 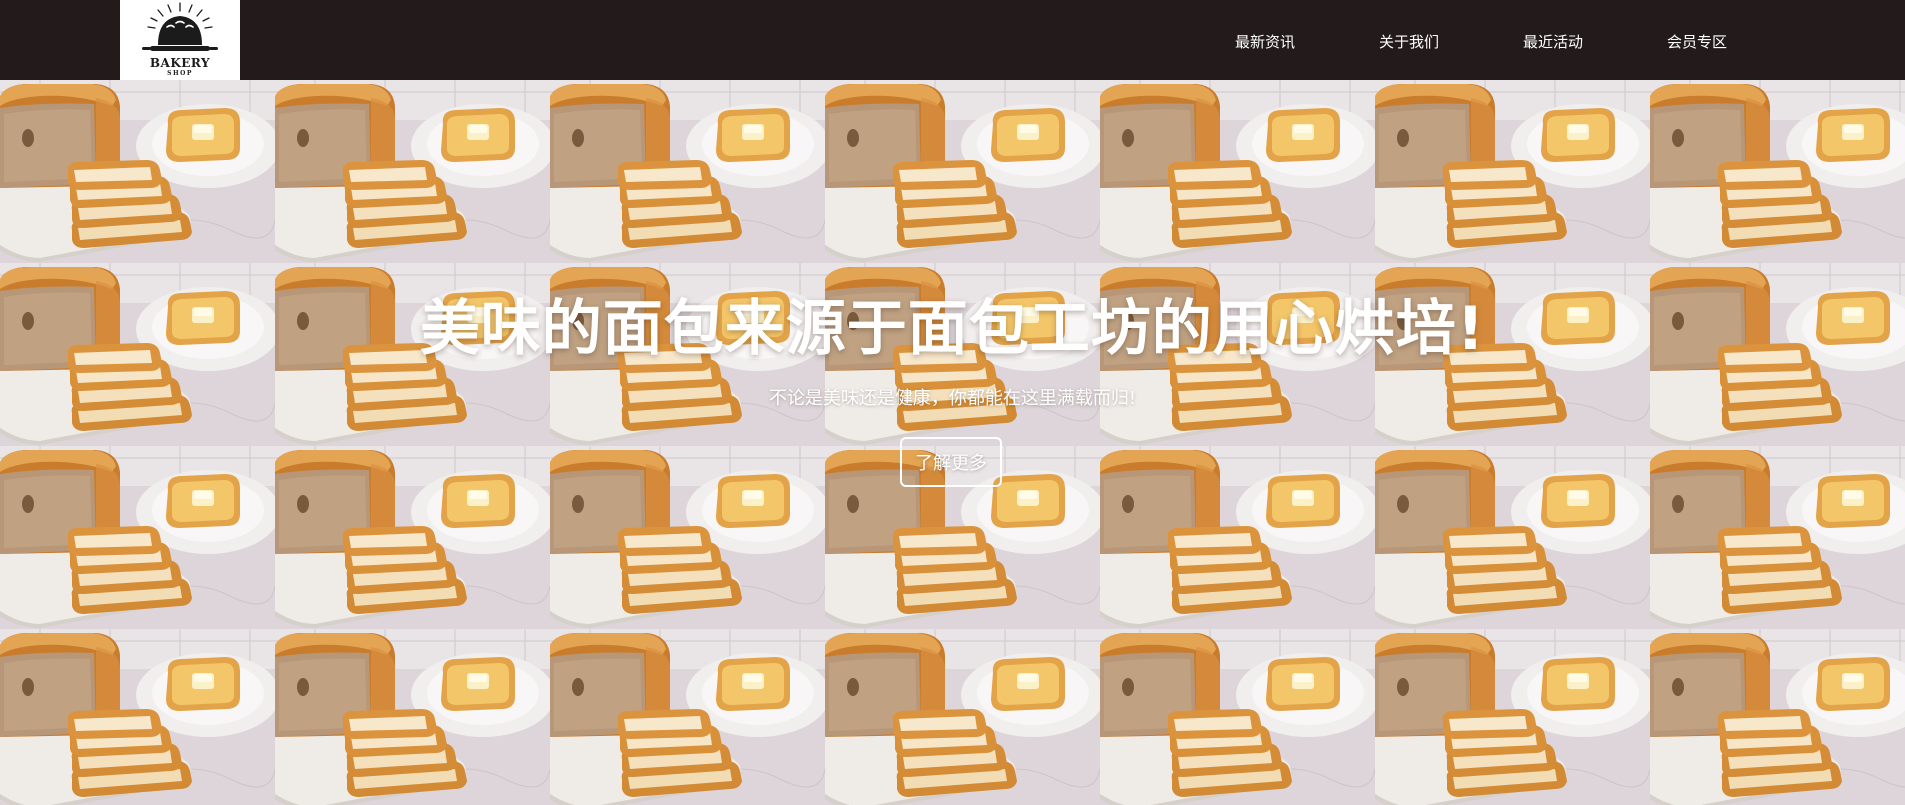 What do you see at coordinates (1697, 41) in the screenshot?
I see `nav-item-members: 会员专区` at bounding box center [1697, 41].